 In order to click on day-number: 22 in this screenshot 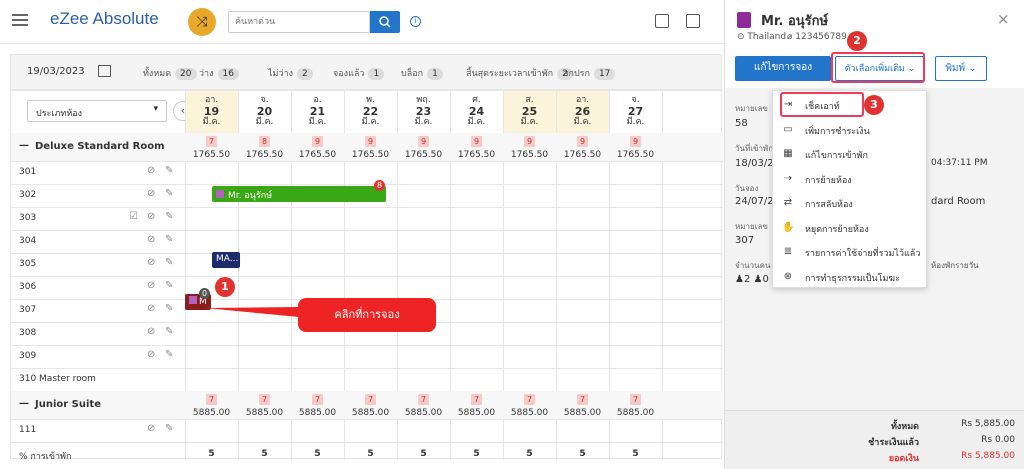, I will do `click(370, 111)`.